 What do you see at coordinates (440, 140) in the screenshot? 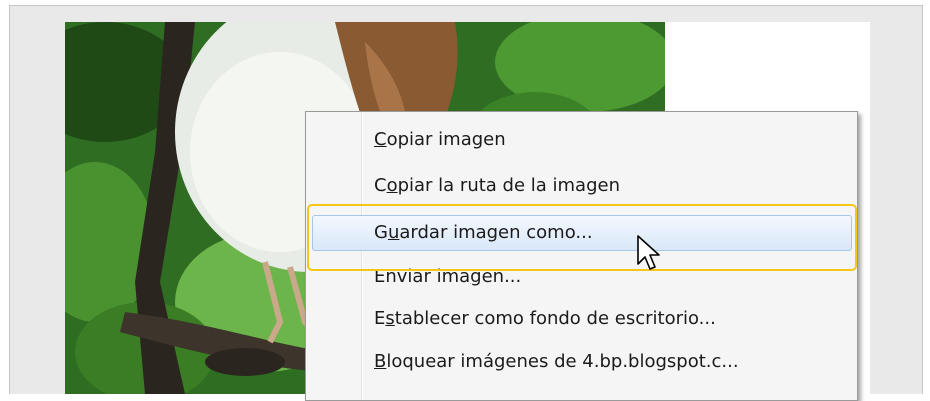
I see `menu-item-copy-image: Copiar imagen` at bounding box center [440, 140].